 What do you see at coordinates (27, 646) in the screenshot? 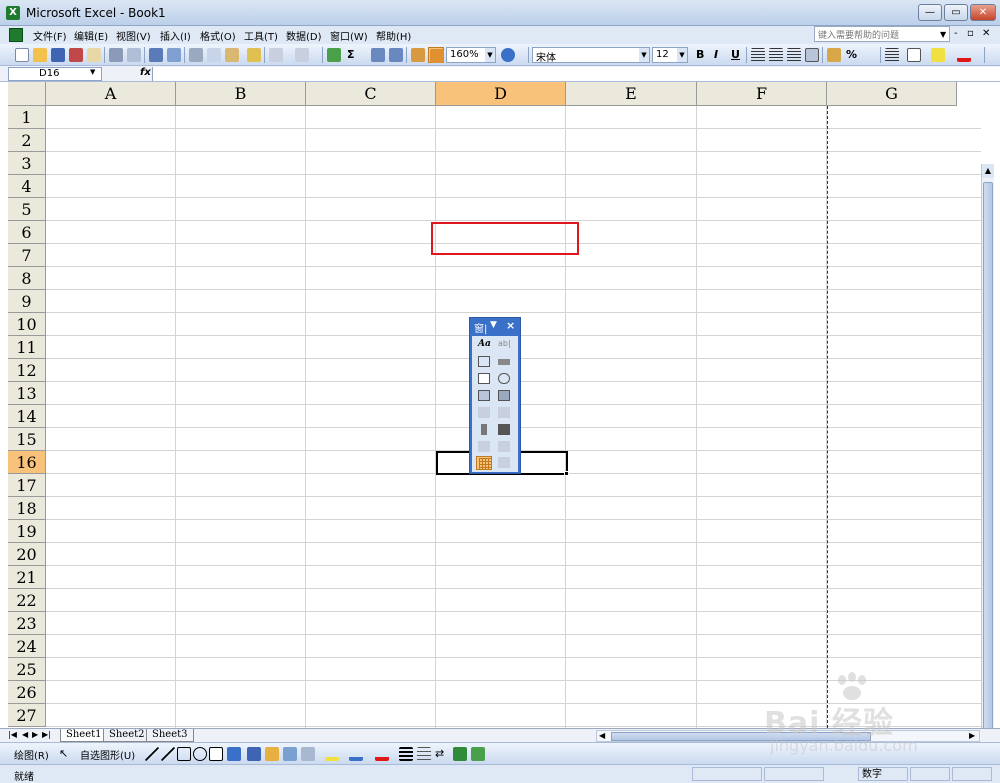
I see `row-header-24: 24` at bounding box center [27, 646].